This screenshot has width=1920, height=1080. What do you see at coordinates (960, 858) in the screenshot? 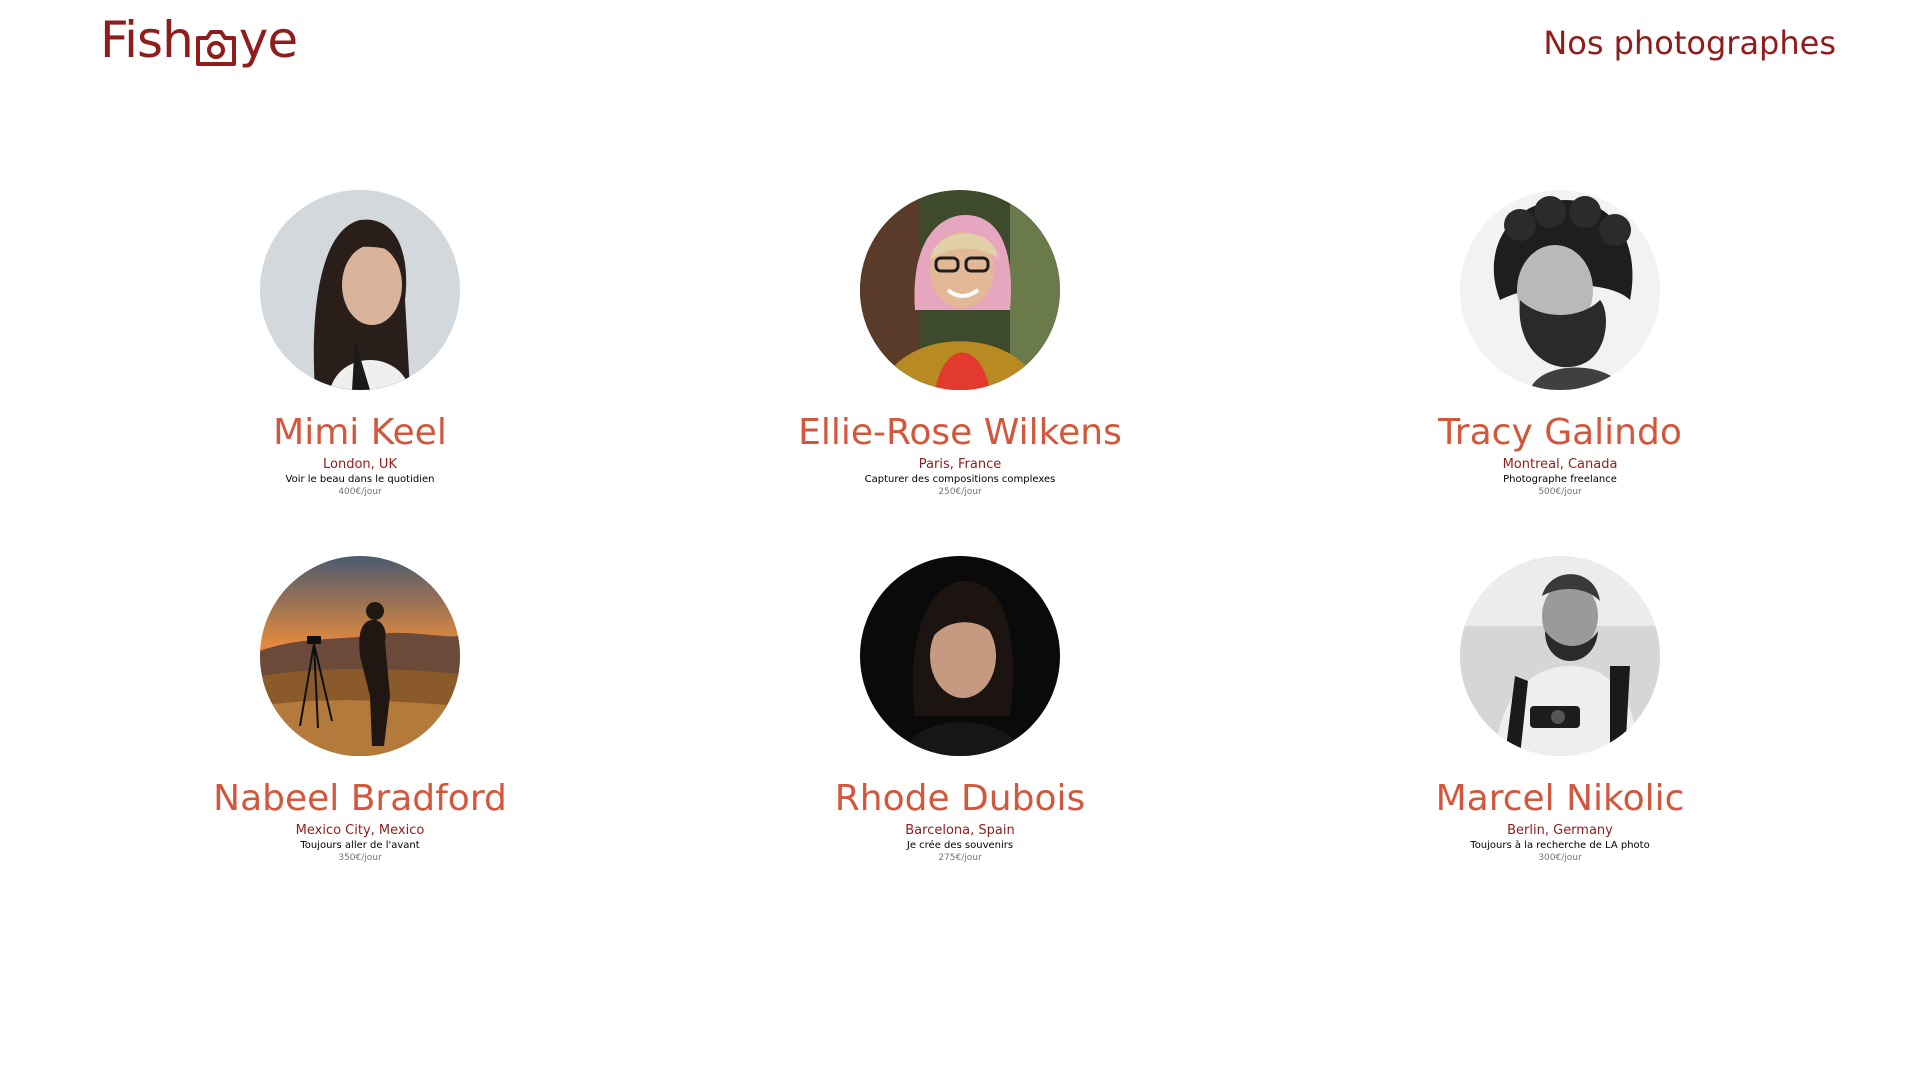
I see `photographer-price: 275€/jour` at bounding box center [960, 858].